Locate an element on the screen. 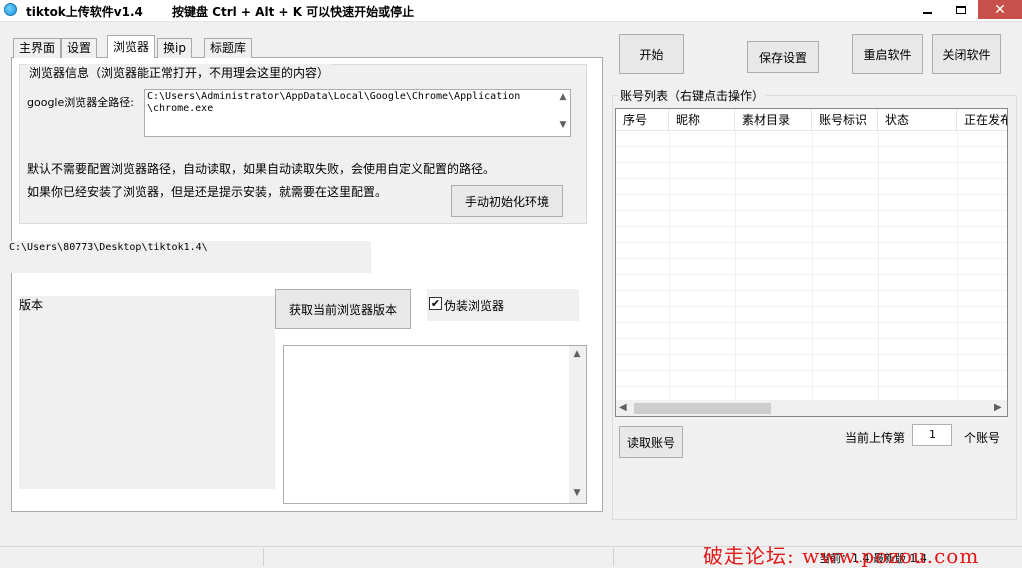 This screenshot has width=1022, height=568. upload-position-prefix: 当前上传第 is located at coordinates (875, 438).